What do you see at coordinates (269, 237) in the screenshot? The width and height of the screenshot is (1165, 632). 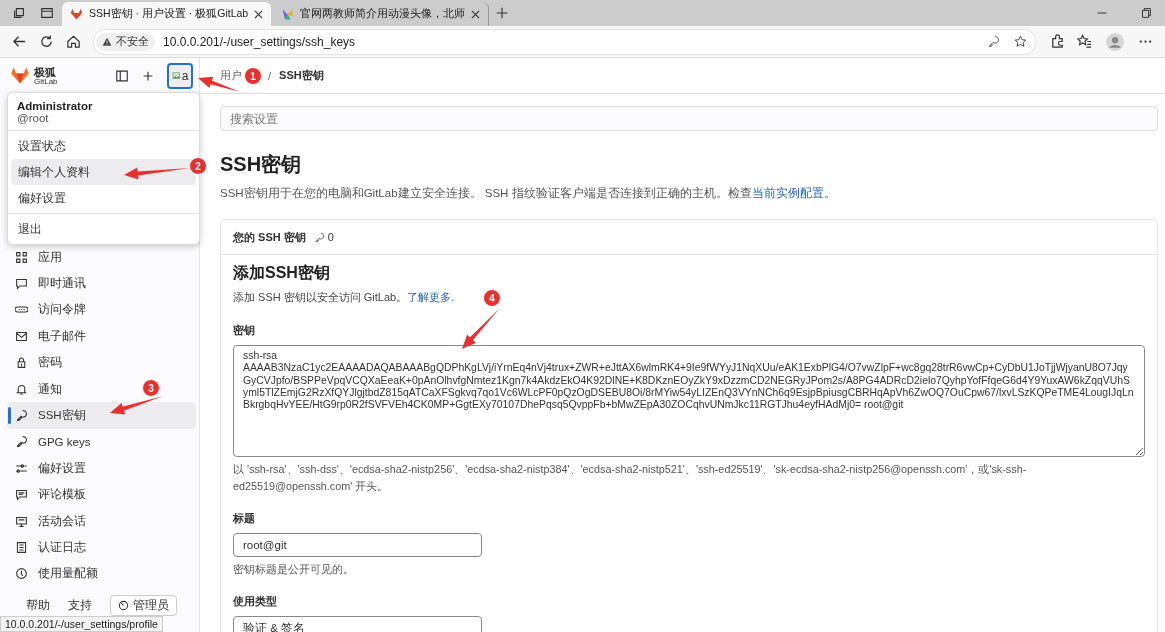 I see `card-title: 您的 SSH 密钥` at bounding box center [269, 237].